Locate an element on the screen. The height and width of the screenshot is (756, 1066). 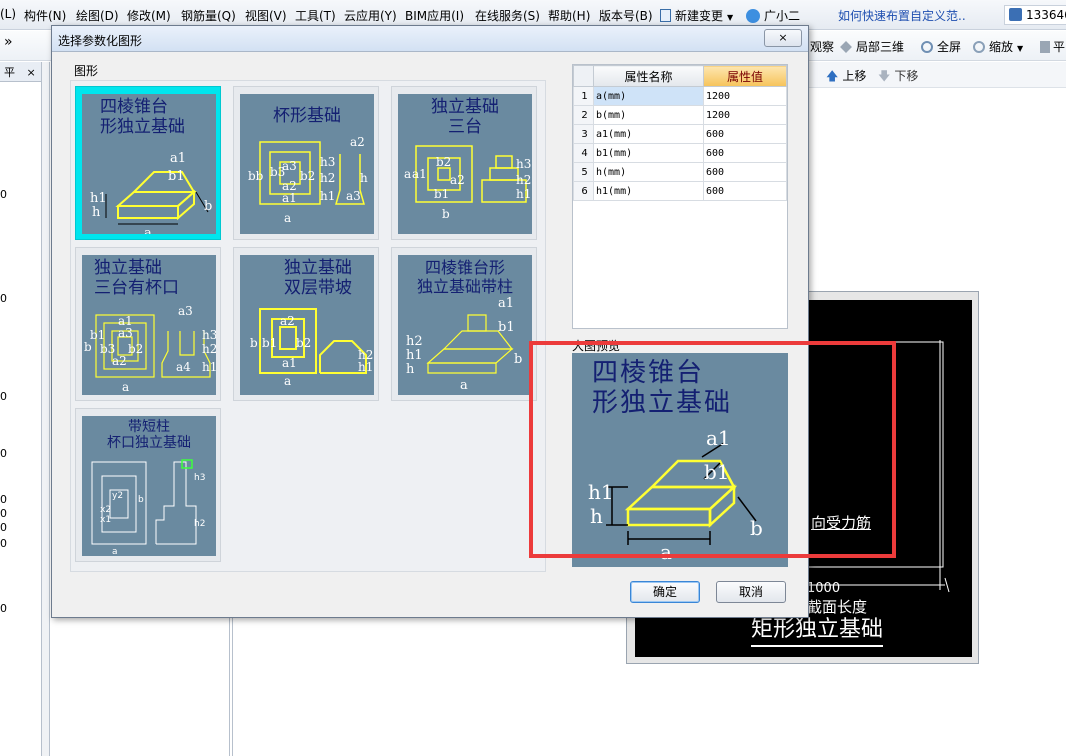
panel-splitter is located at coordinates (46, 409).